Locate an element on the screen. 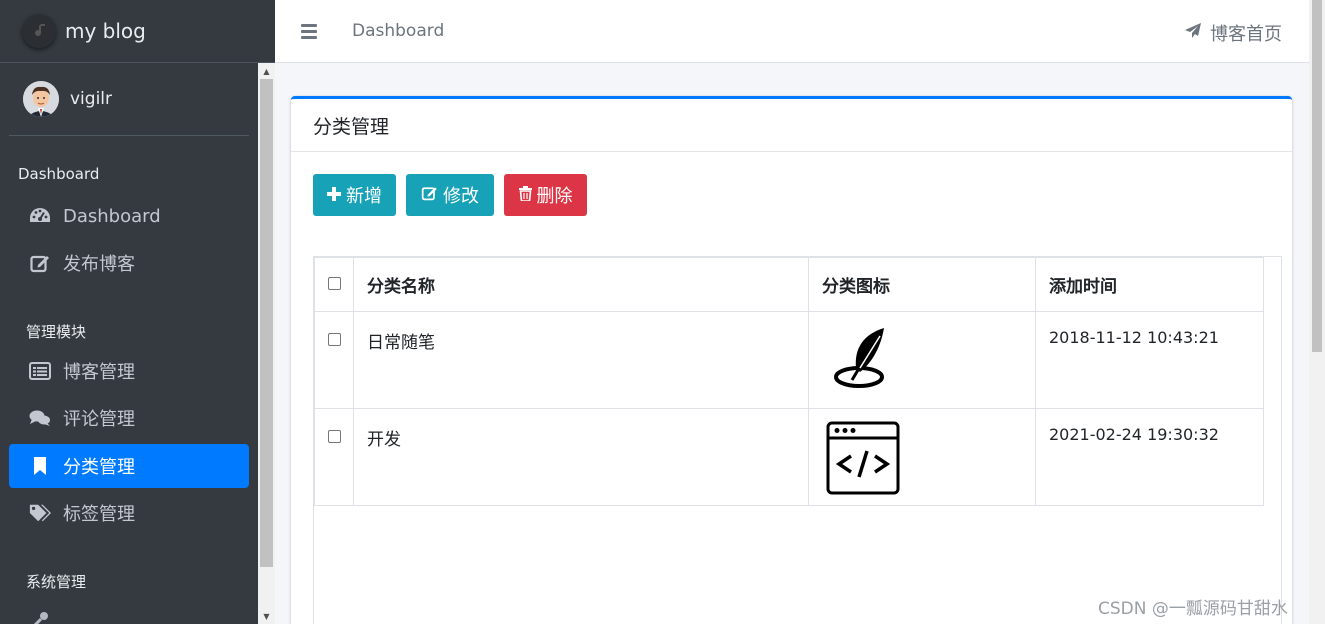 The image size is (1325, 624). sidebar-item-label: Dashboard is located at coordinates (112, 216).